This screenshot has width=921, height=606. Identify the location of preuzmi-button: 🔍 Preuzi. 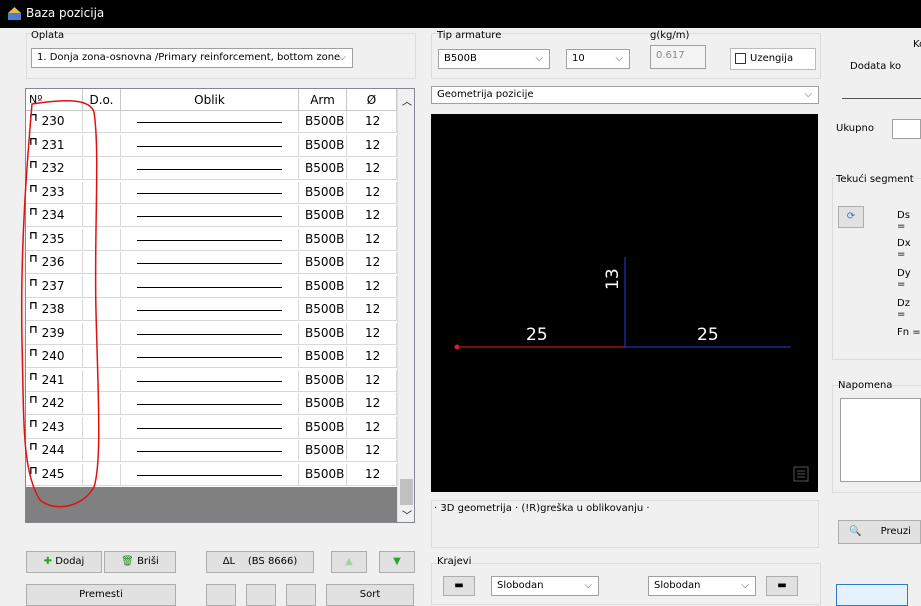
(879, 532).